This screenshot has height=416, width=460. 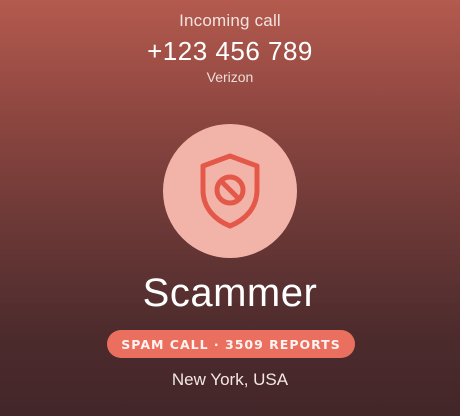 What do you see at coordinates (231, 344) in the screenshot?
I see `spam-badge: SPAM CALL · 3509 REPORTS` at bounding box center [231, 344].